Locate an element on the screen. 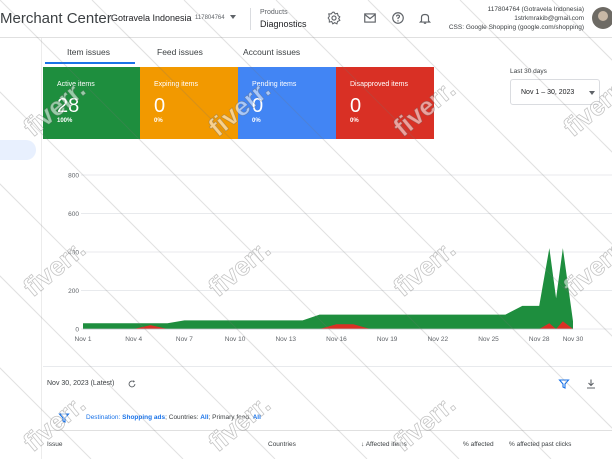 Image resolution: width=612 pixels, height=459 pixels. latest-date-label: Nov 30, 2023 (Latest) is located at coordinates (81, 383).